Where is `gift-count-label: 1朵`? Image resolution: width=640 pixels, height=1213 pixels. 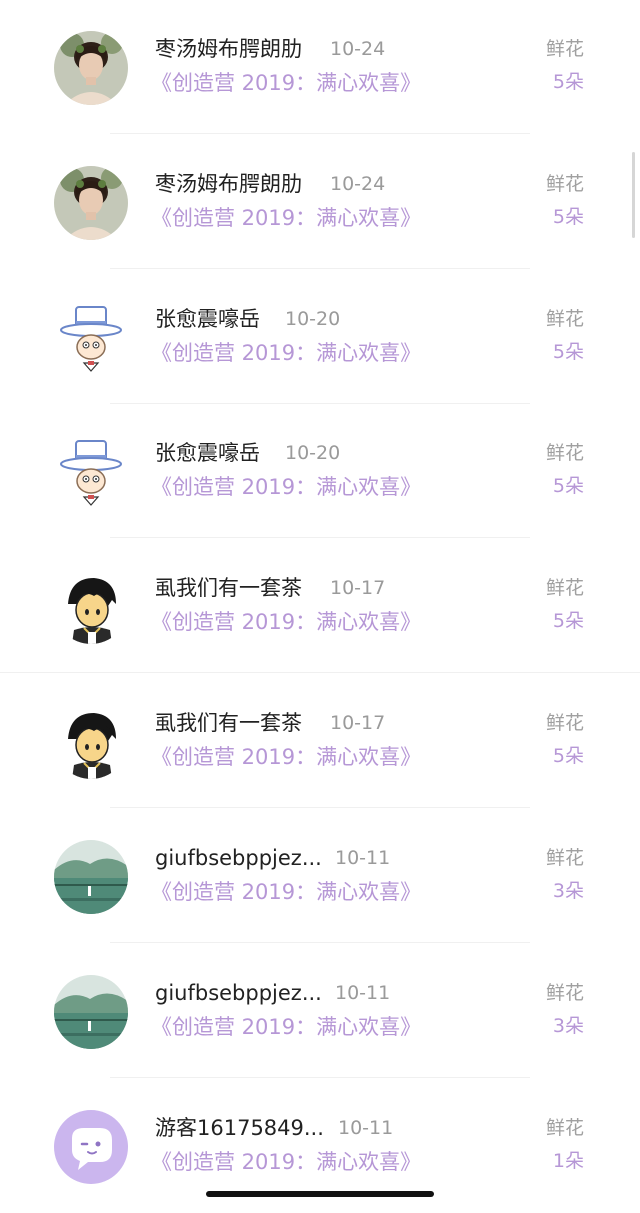 gift-count-label: 1朵 is located at coordinates (568, 1161).